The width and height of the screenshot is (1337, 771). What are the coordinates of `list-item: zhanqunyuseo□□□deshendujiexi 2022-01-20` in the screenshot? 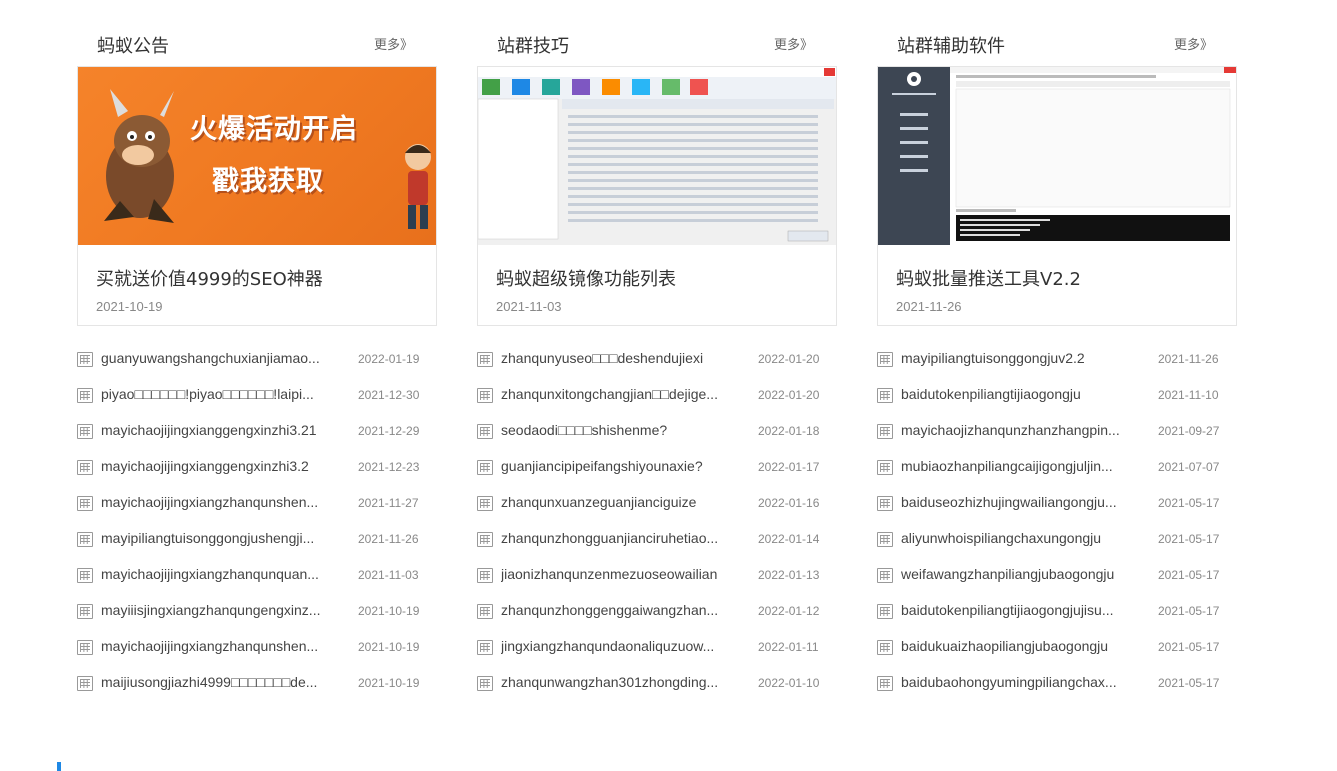 It's located at (657, 359).